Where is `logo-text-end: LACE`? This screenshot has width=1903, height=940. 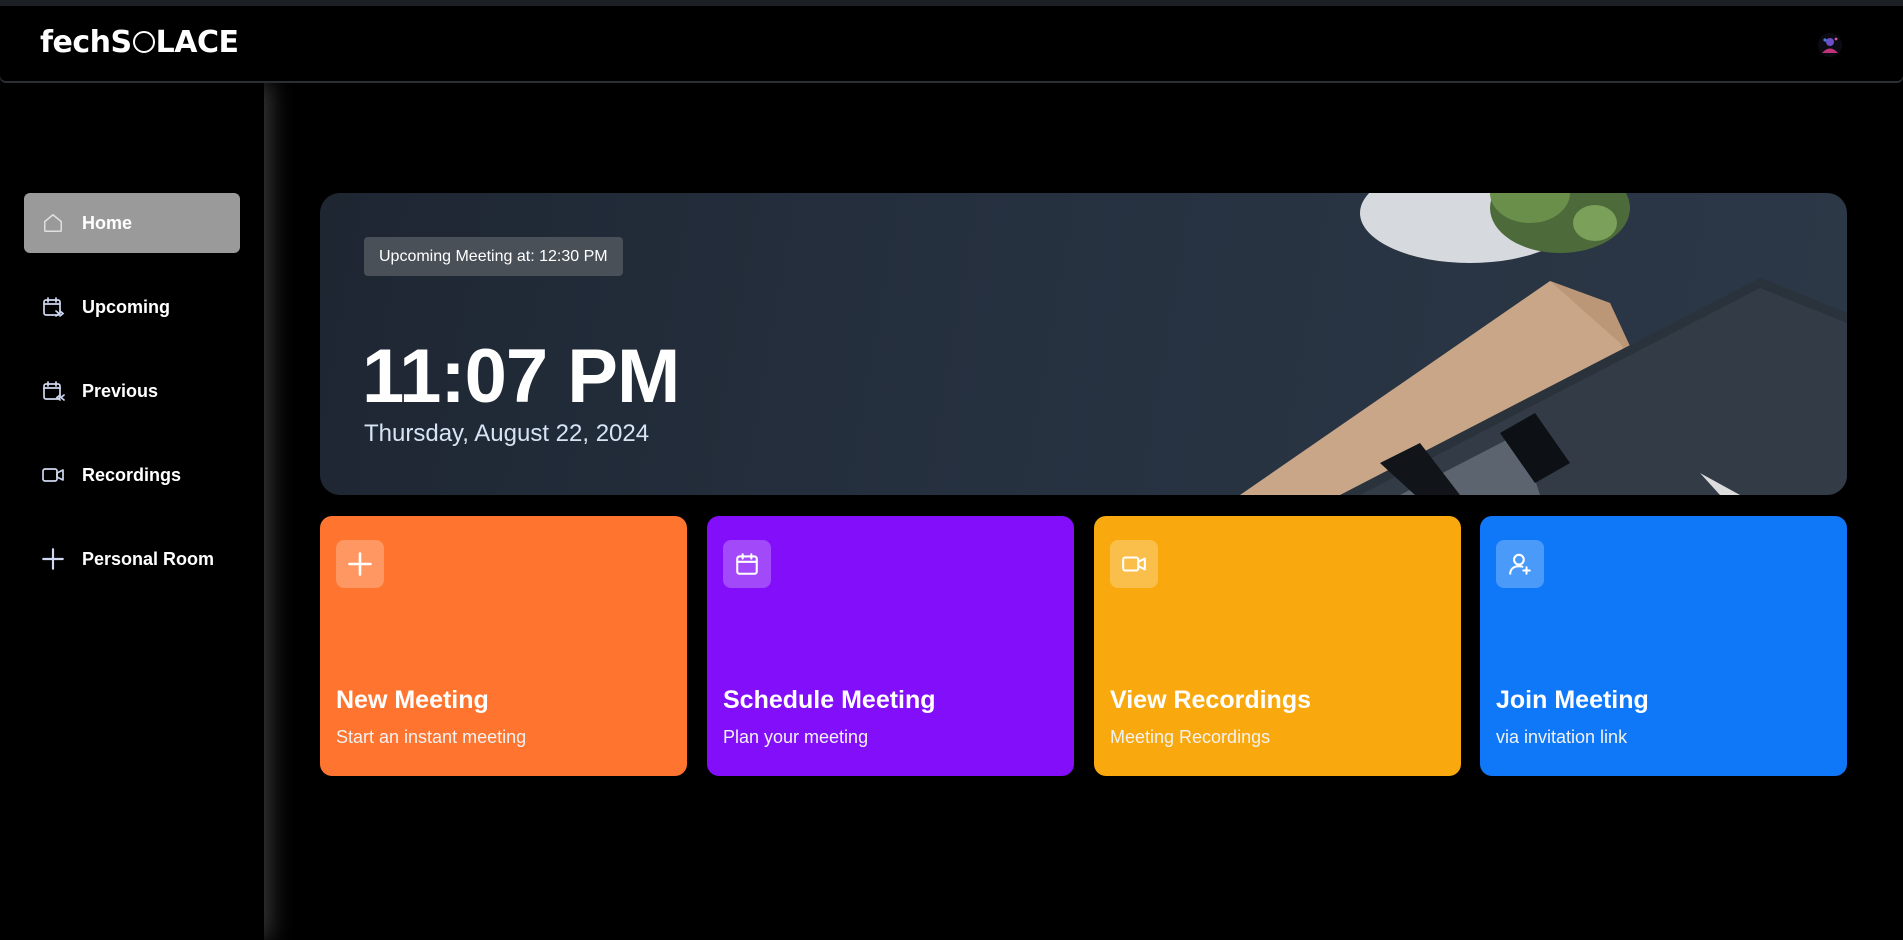 logo-text-end: LACE is located at coordinates (197, 42).